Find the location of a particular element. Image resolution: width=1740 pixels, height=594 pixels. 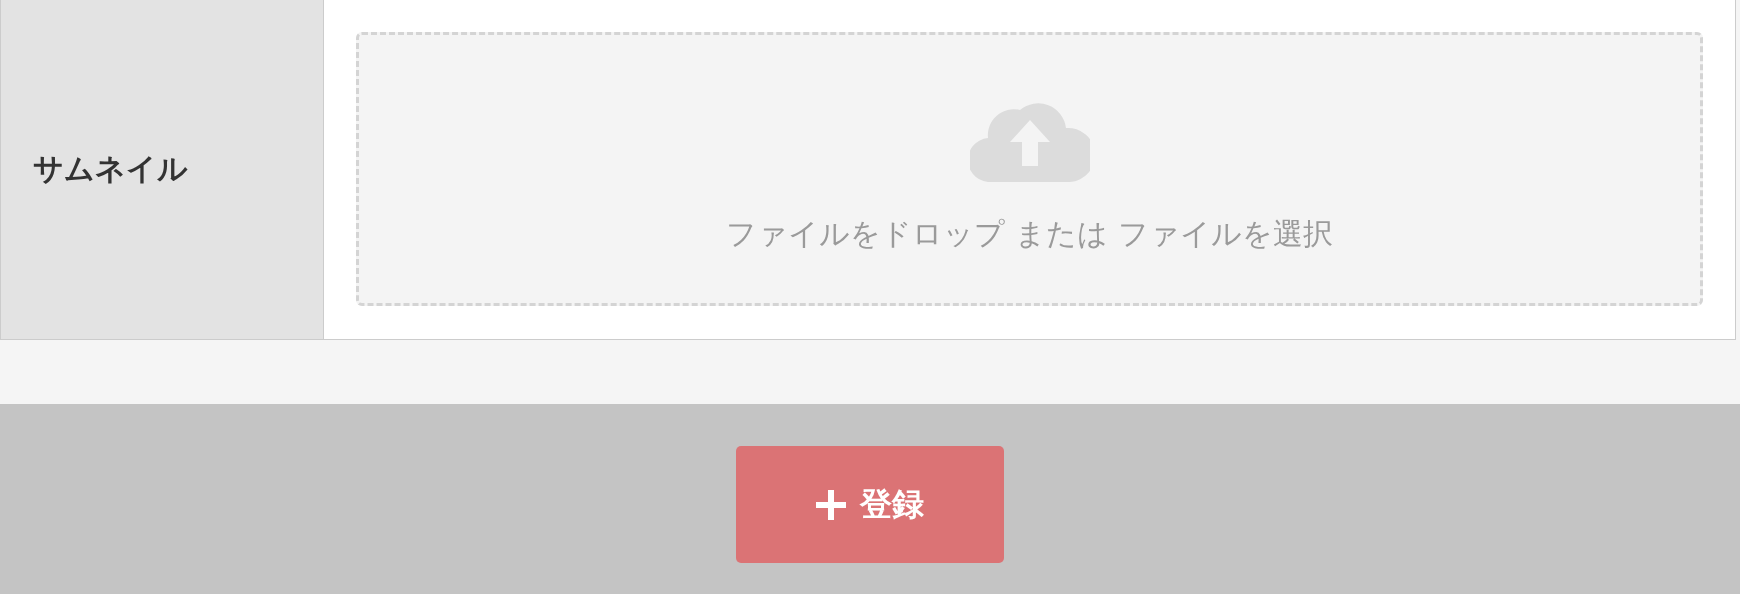

plus-icon is located at coordinates (831, 504).